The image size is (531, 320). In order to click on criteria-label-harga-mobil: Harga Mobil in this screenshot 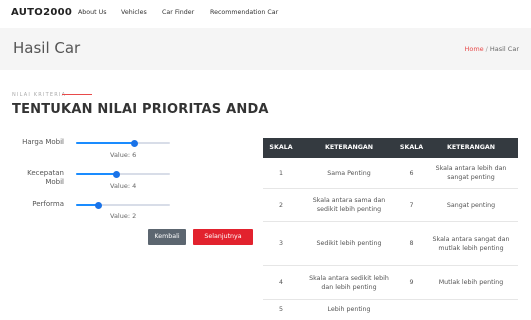, I will do `click(43, 142)`.